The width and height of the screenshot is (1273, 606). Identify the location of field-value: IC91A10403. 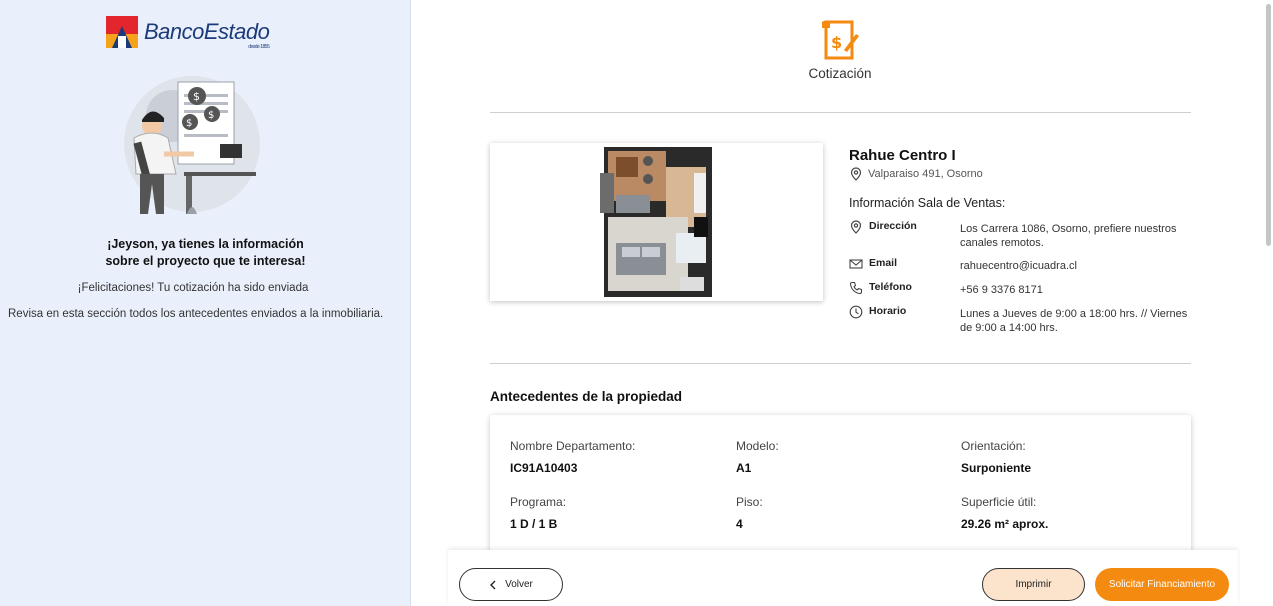
(544, 468).